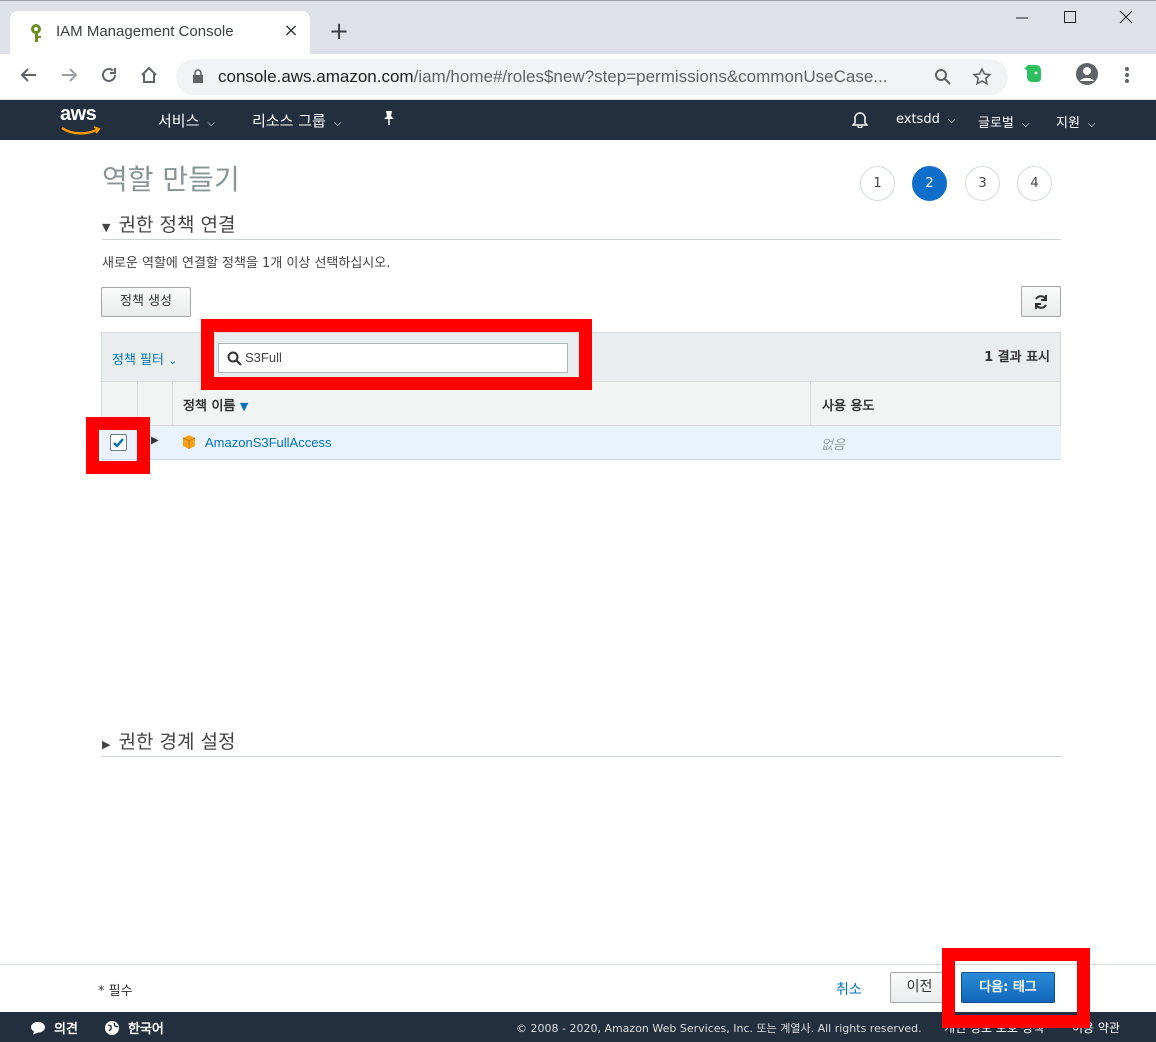 The width and height of the screenshot is (1156, 1042). What do you see at coordinates (929, 183) in the screenshot?
I see `wizard-step-2: 2` at bounding box center [929, 183].